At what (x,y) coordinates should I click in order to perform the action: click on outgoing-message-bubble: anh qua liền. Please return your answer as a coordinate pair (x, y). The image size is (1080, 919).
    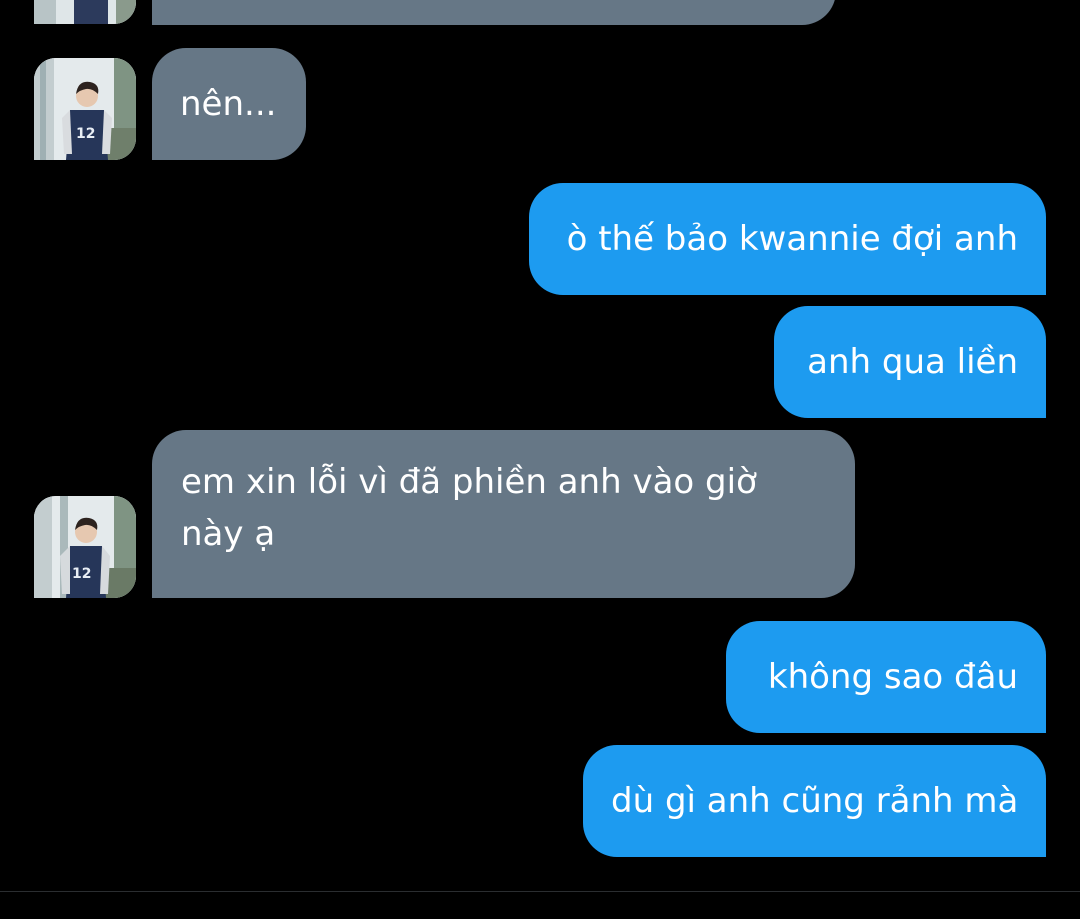
    Looking at the image, I should click on (910, 362).